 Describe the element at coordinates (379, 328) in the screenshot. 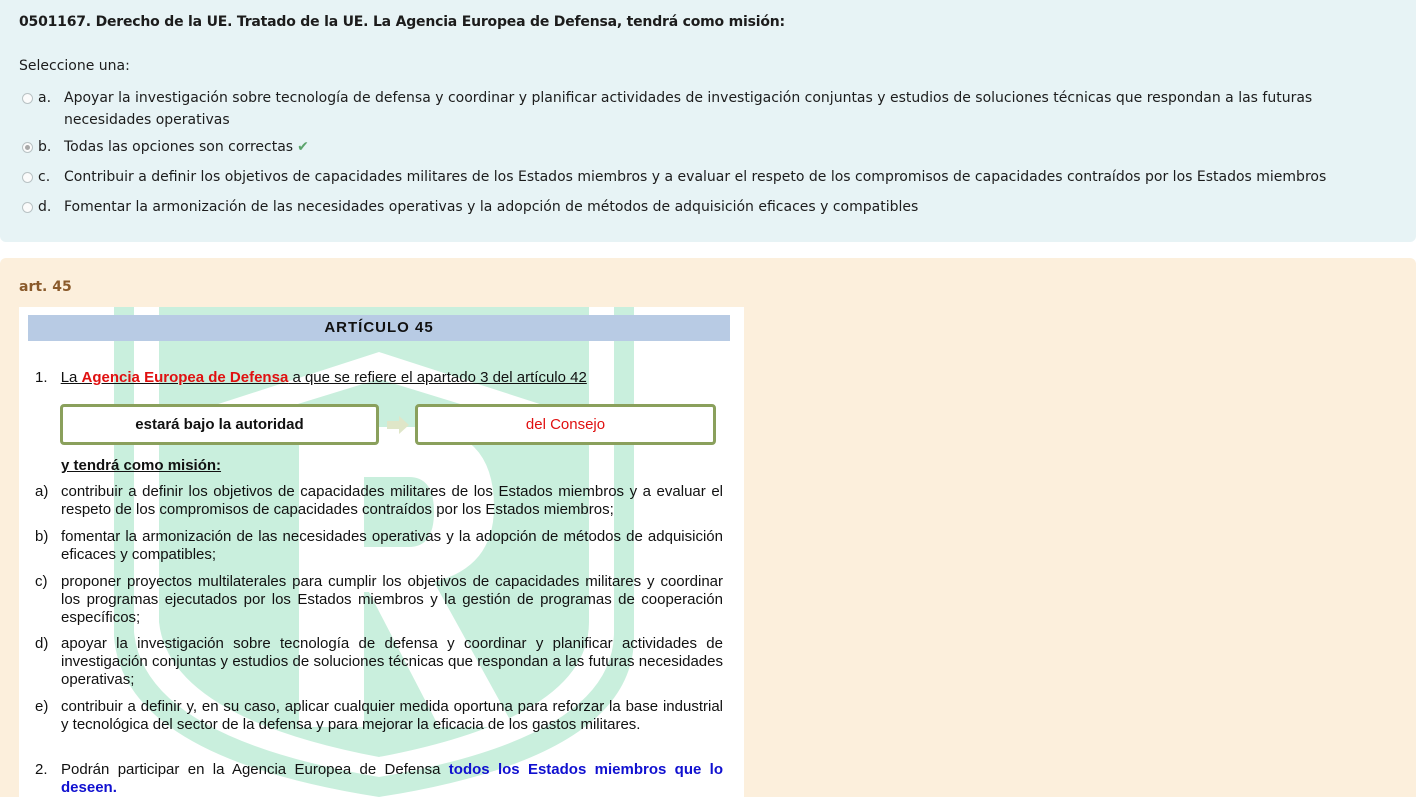

I see `article-header: ARTÍCULO 45` at that location.